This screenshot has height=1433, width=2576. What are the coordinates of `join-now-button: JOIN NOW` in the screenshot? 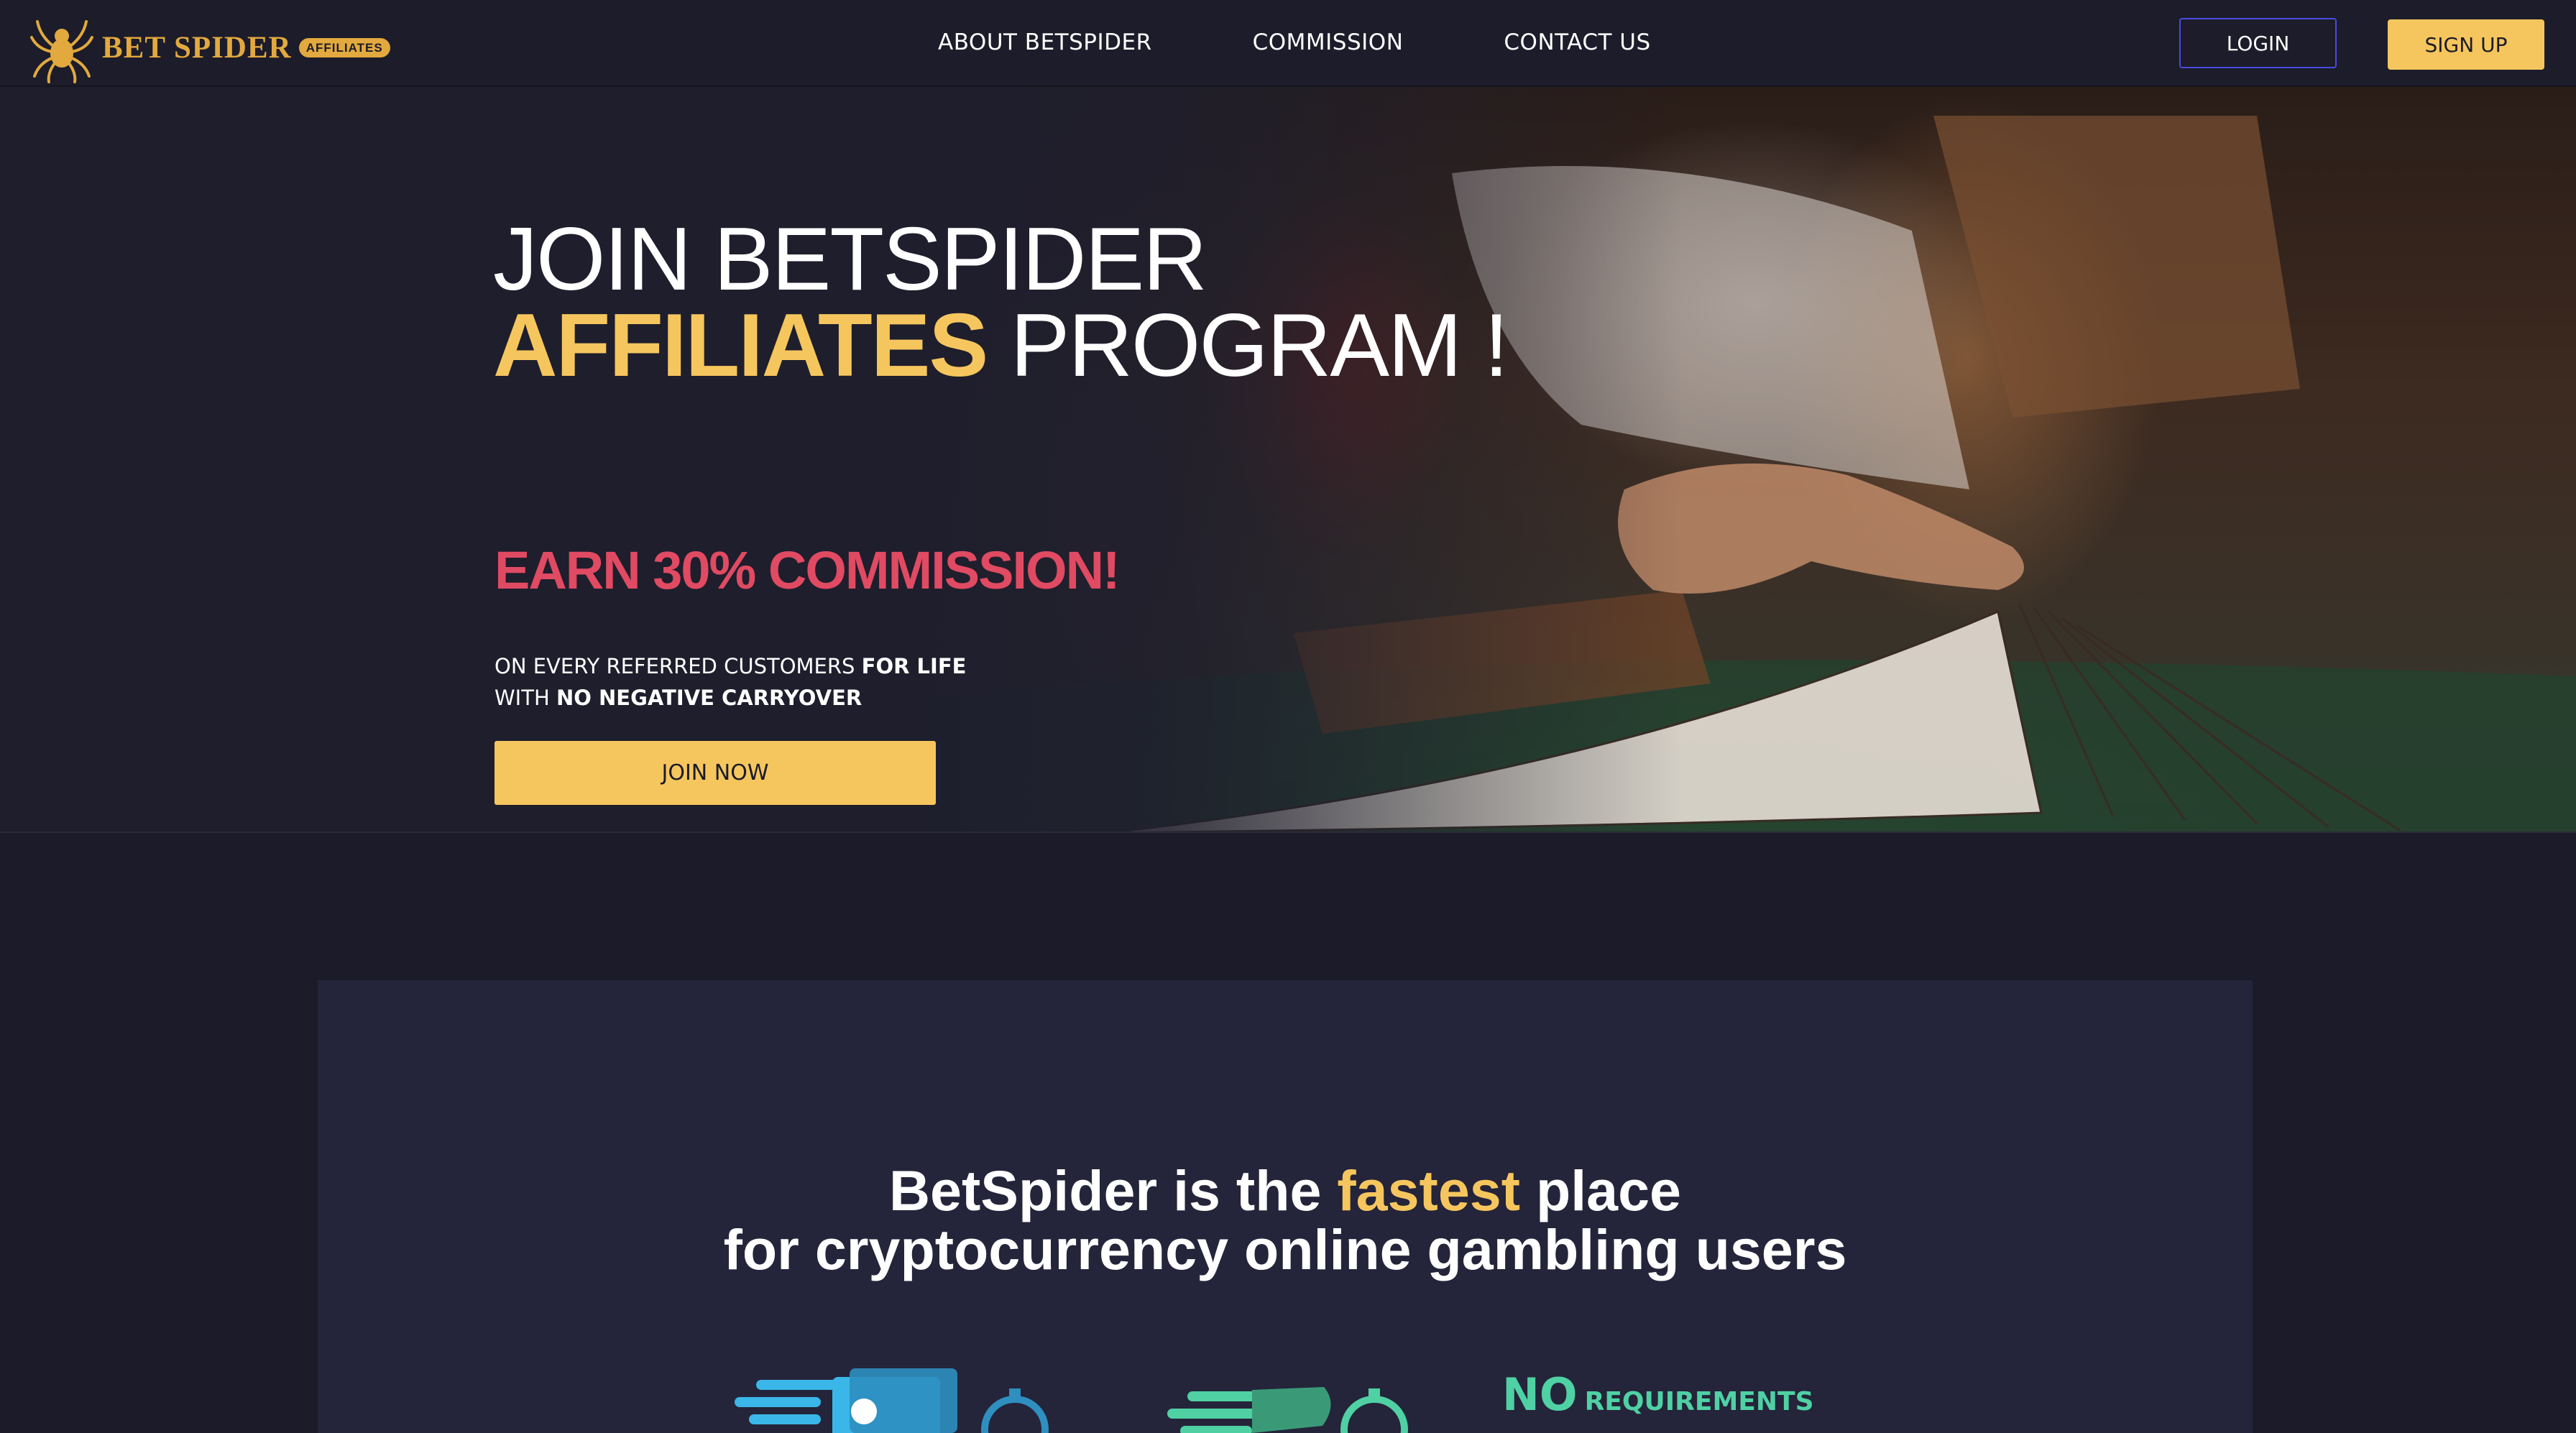 It's located at (715, 773).